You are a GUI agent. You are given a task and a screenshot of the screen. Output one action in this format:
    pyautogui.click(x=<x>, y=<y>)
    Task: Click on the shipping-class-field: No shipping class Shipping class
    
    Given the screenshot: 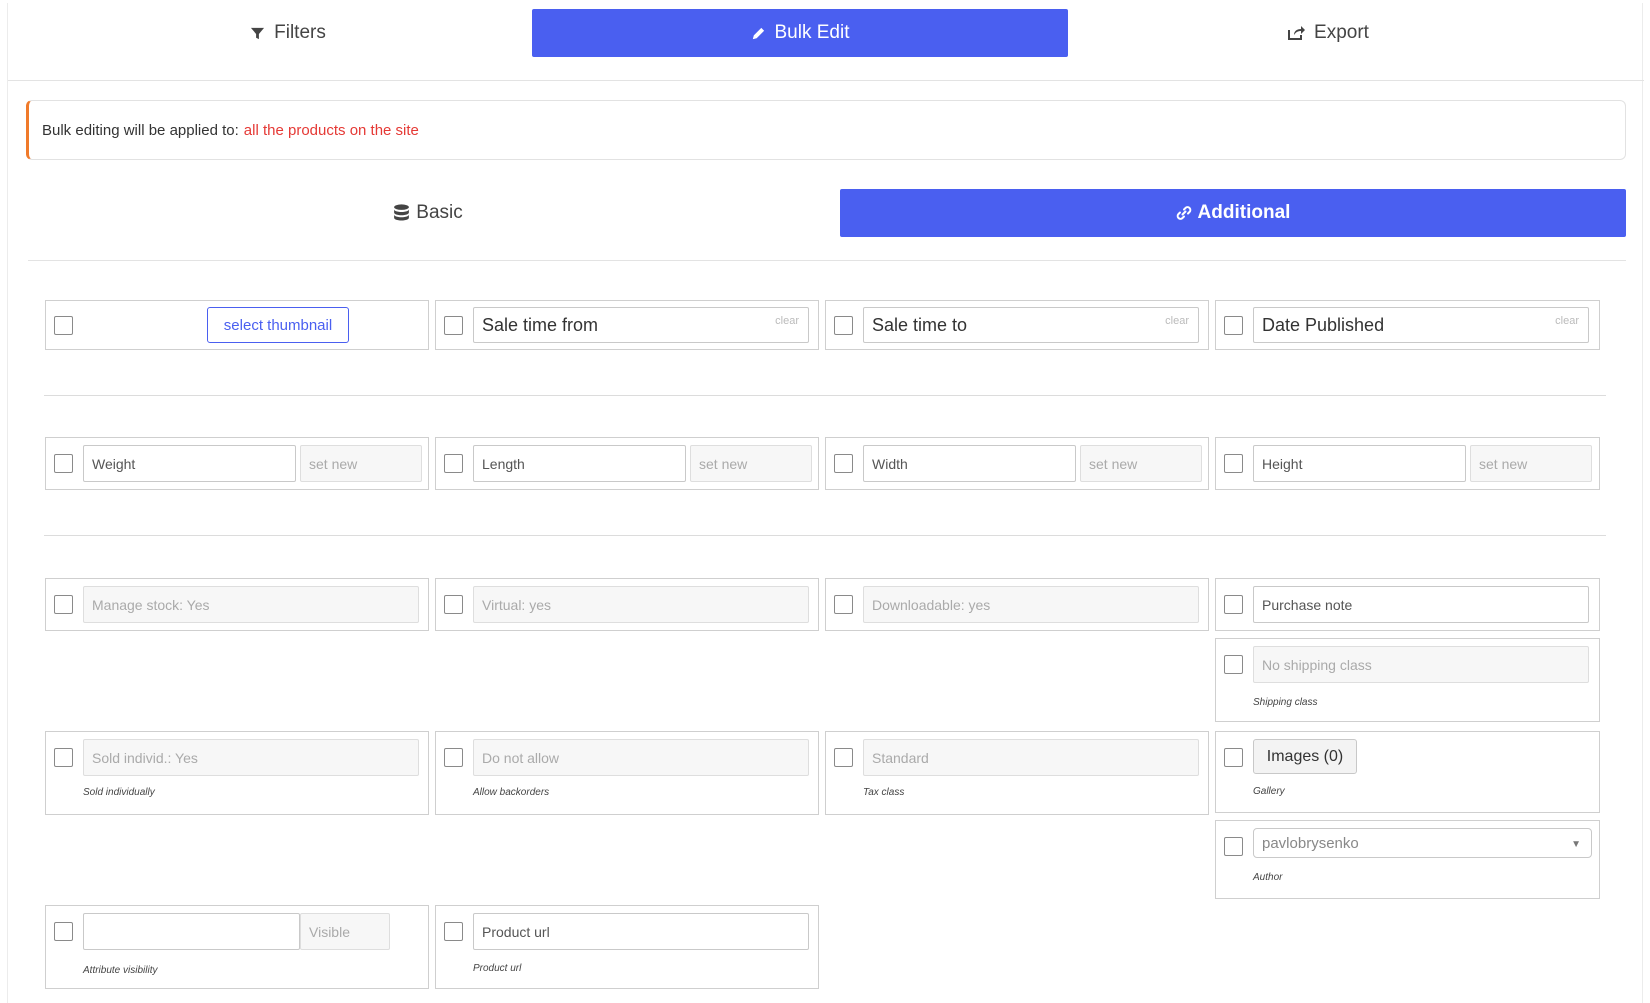 What is the action you would take?
    pyautogui.click(x=1407, y=680)
    